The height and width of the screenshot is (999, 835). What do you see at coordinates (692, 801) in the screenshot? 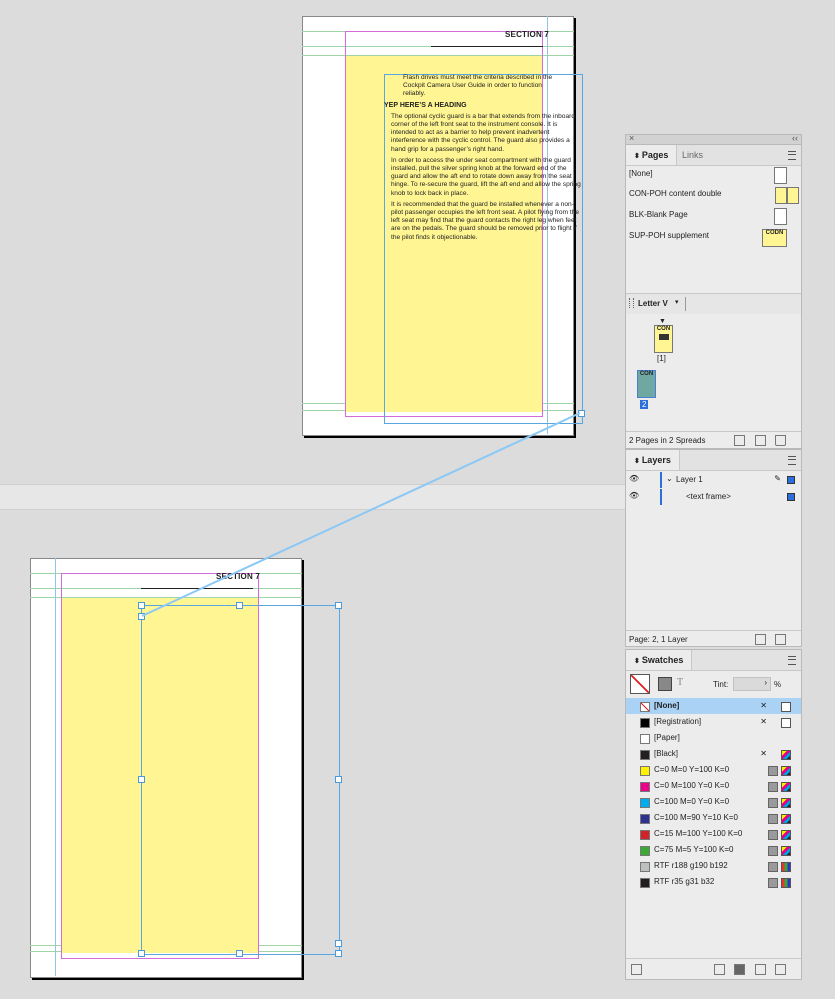
I see `swatch-name: C=100 M=0 Y=0 K=0` at bounding box center [692, 801].